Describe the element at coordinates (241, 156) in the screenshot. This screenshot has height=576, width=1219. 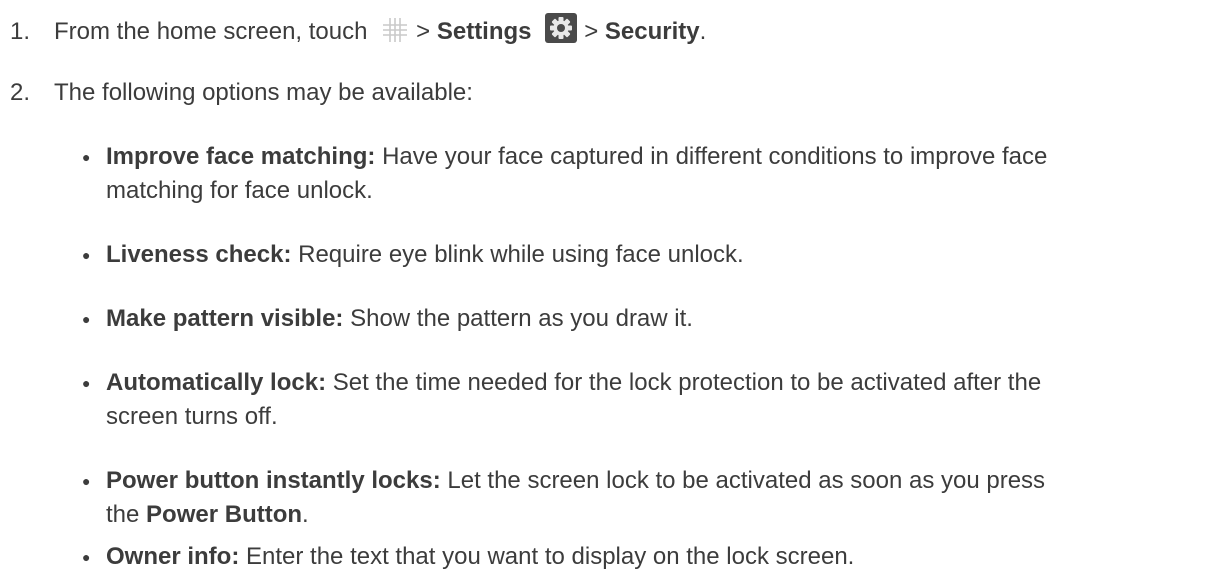
I see `option-title: Improve face matching:` at that location.